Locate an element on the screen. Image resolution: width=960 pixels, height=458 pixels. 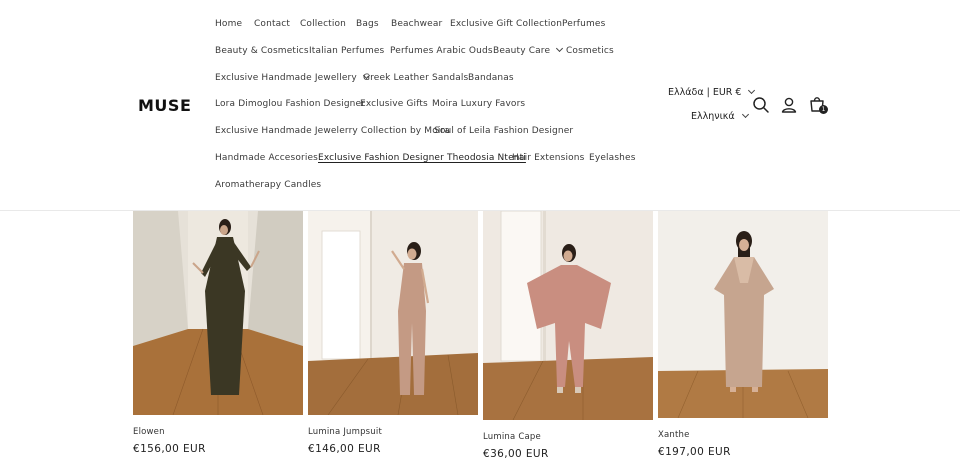
nav-item-moira-luxury-favors: Moira Luxury Favors is located at coordinates (478, 104).